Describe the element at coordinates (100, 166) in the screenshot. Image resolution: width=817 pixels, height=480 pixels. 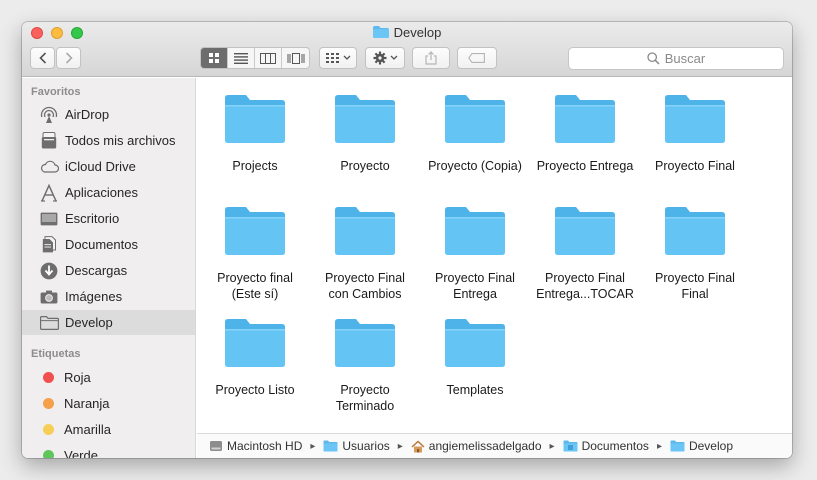
I see `sidebar-item-label: iCloud Drive` at that location.